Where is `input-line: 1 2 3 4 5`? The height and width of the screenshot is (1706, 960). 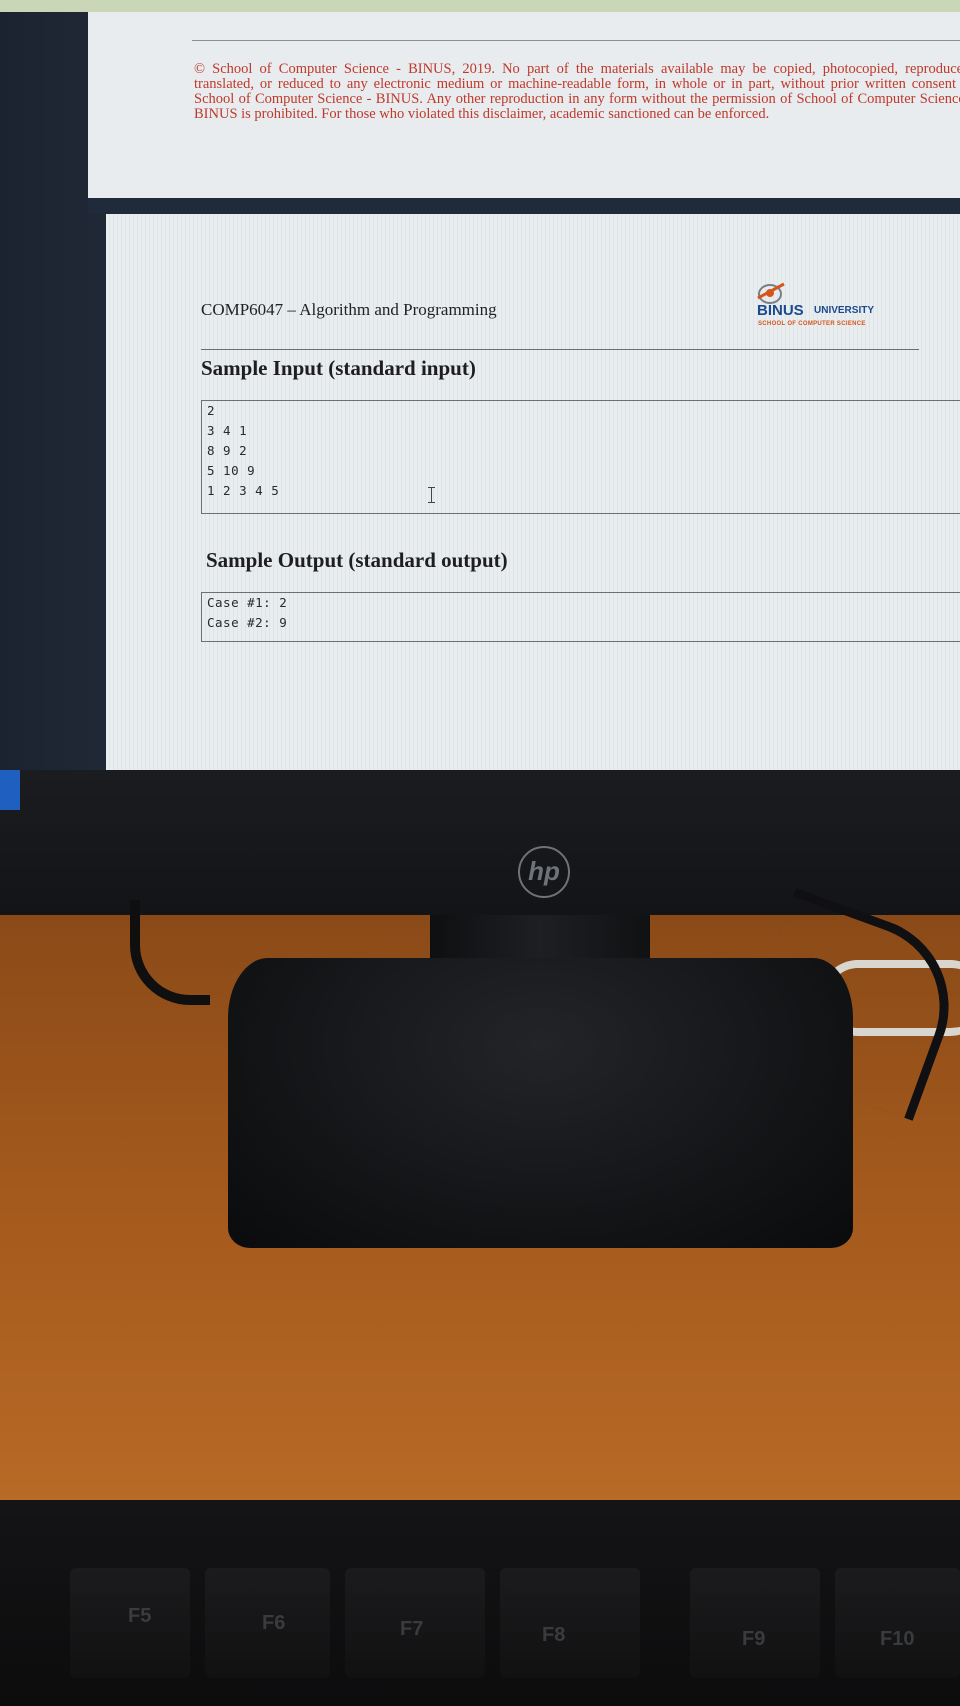 input-line: 1 2 3 4 5 is located at coordinates (243, 490).